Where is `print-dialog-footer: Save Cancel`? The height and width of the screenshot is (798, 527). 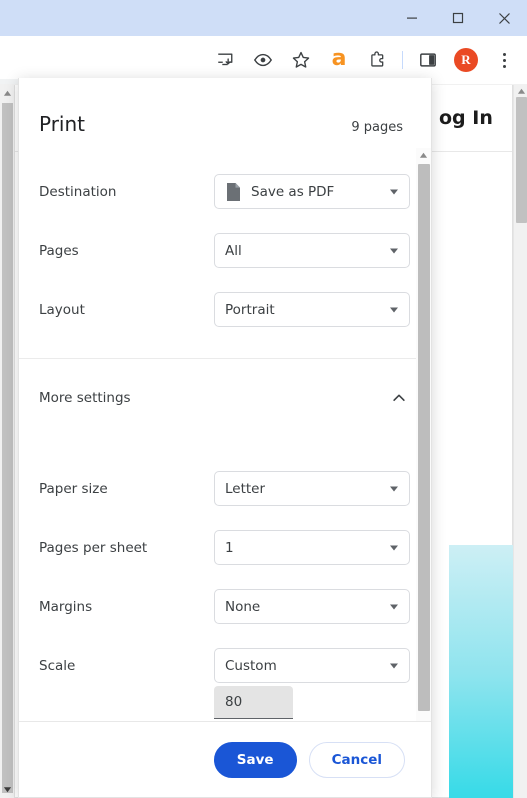 print-dialog-footer: Save Cancel is located at coordinates (225, 759).